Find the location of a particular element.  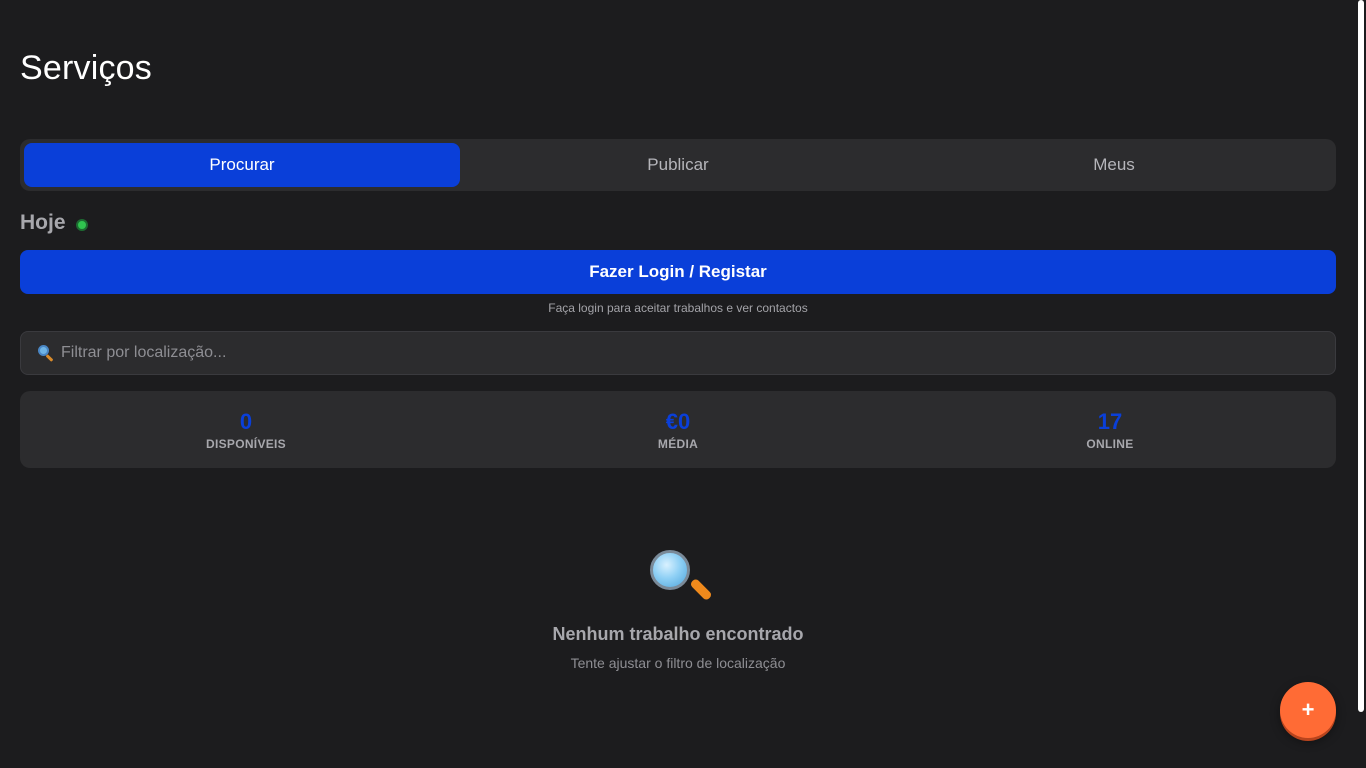

page-title: Serviços is located at coordinates (86, 68).